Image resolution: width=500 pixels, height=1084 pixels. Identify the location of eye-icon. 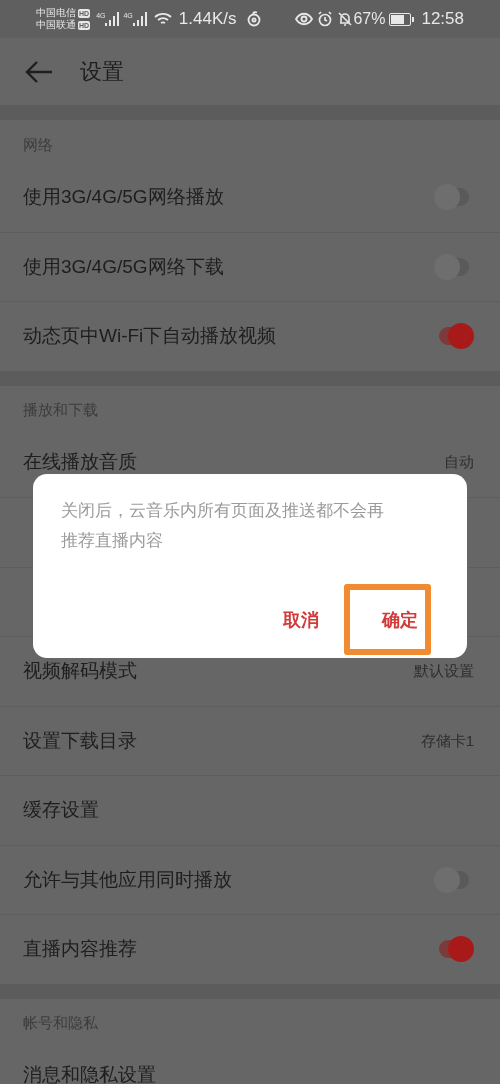
(304, 19).